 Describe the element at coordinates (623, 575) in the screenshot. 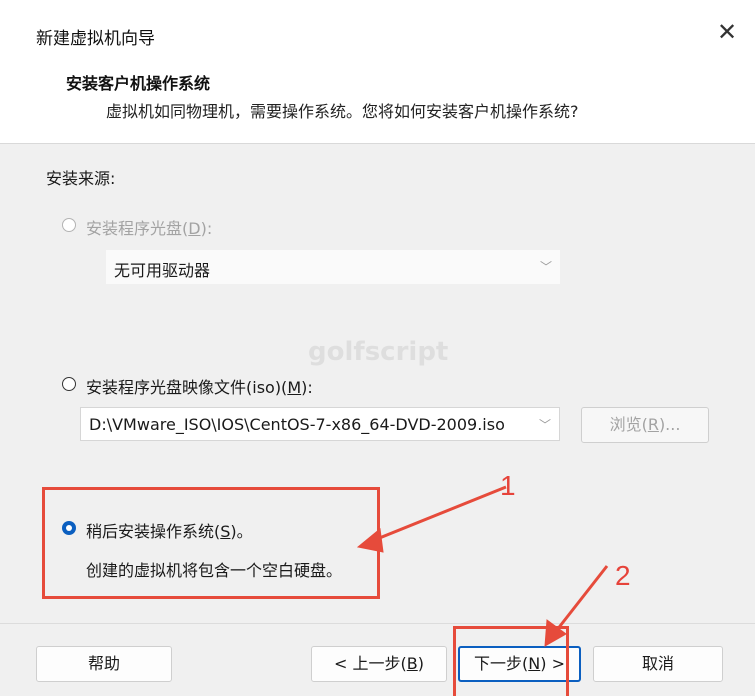

I see `annotation-label-2: 2` at that location.